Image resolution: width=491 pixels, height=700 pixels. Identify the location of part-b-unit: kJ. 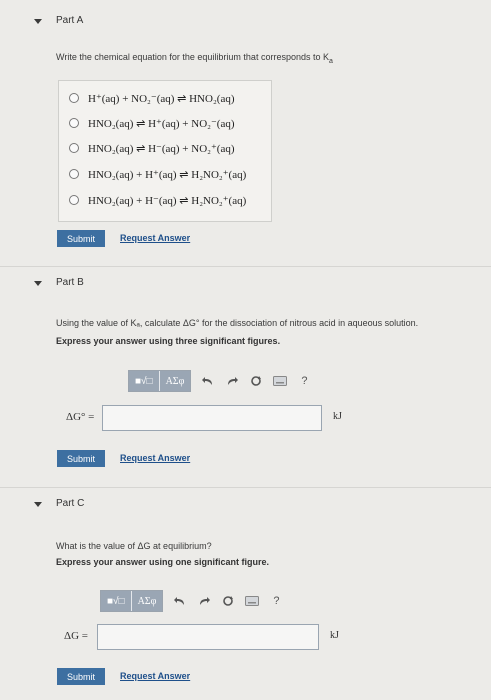
(337, 416).